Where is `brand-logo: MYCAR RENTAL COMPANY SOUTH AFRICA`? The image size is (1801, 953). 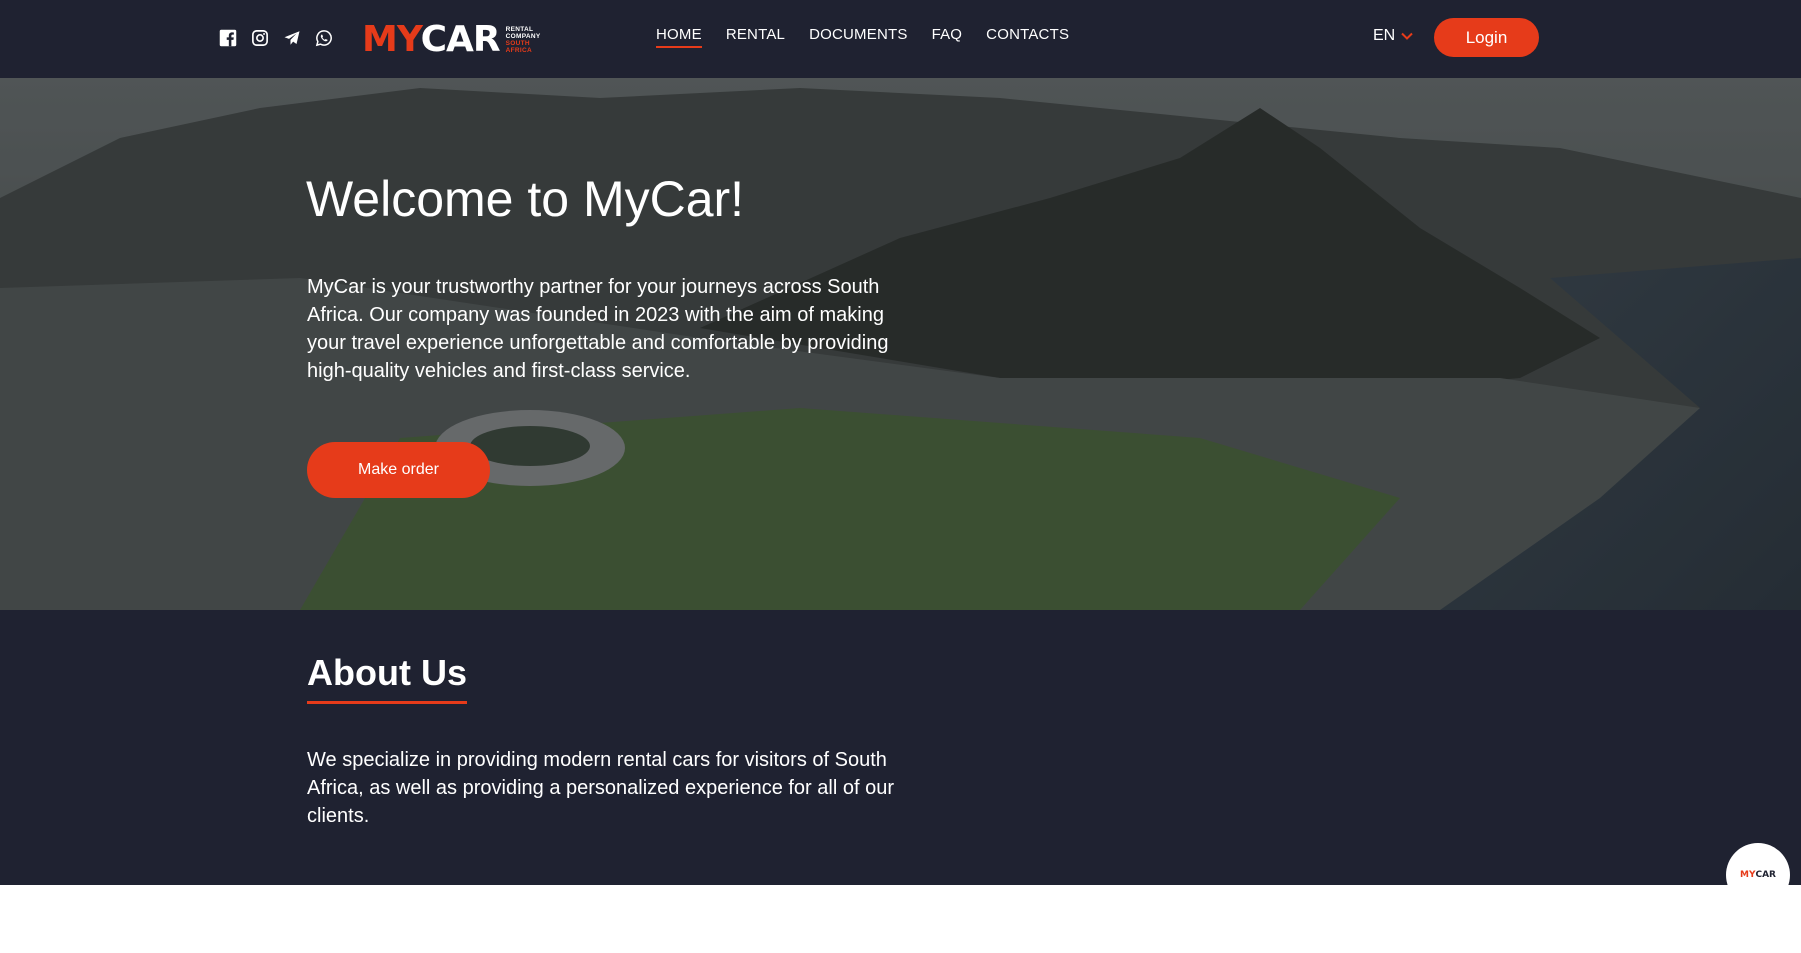
brand-logo: MYCAR RENTAL COMPANY SOUTH AFRICA is located at coordinates (451, 40).